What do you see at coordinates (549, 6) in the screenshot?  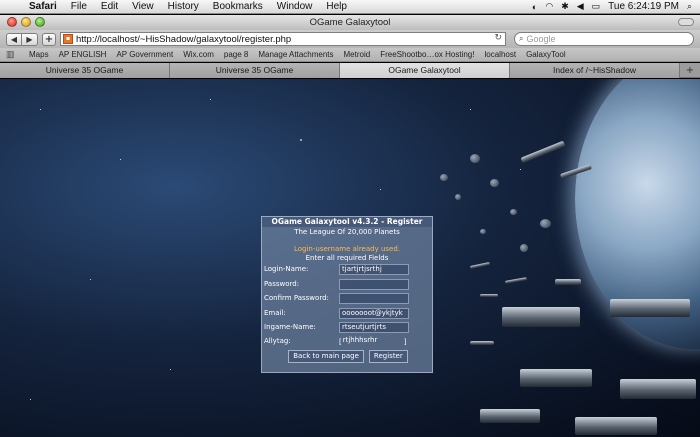 I see `wifi-icon: ◠` at bounding box center [549, 6].